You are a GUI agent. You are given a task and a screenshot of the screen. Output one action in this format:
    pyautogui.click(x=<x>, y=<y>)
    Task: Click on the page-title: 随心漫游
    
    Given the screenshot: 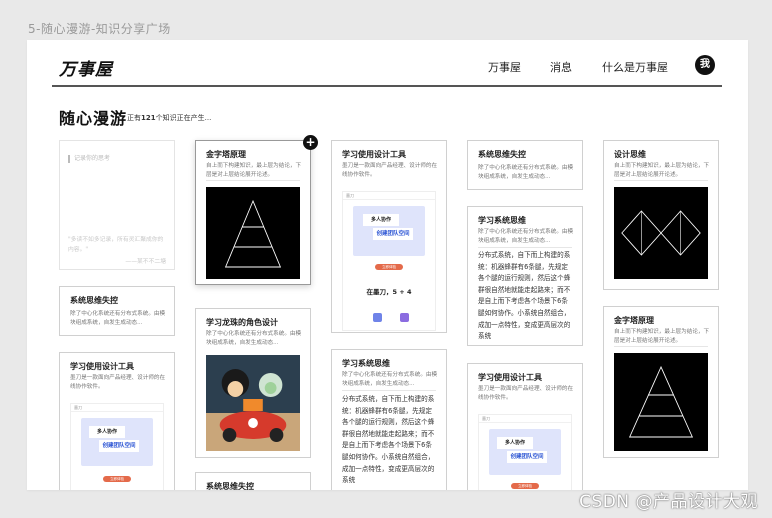 What is the action you would take?
    pyautogui.click(x=93, y=118)
    